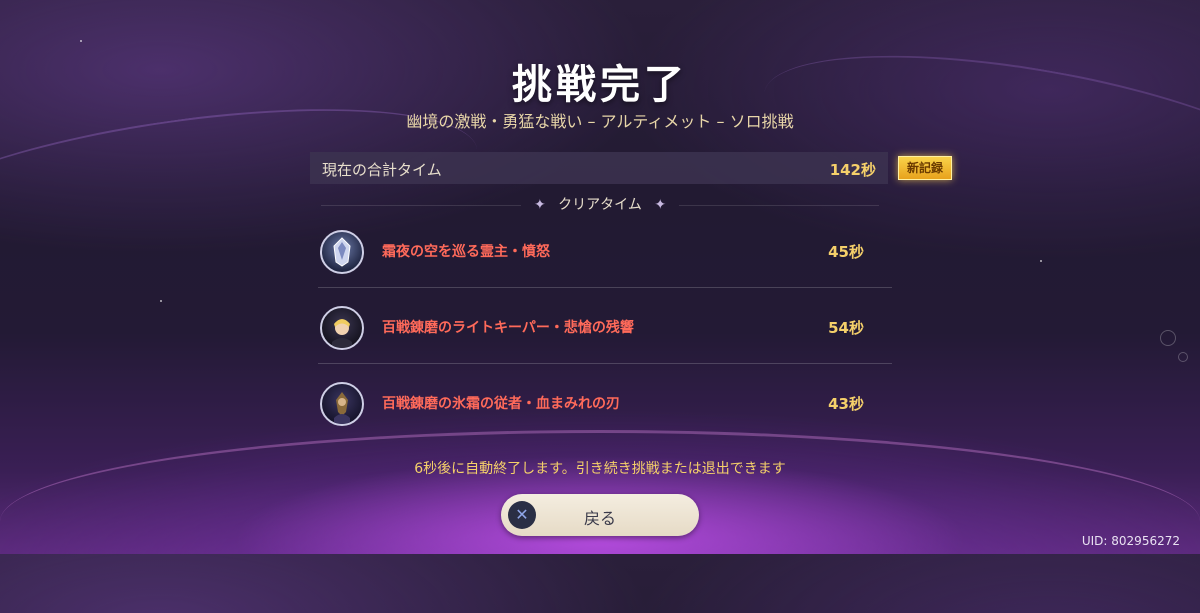  What do you see at coordinates (600, 469) in the screenshot?
I see `auto-exit-notice: 6秒後に自動終了します。引き続き挑戦または退出できます` at bounding box center [600, 469].